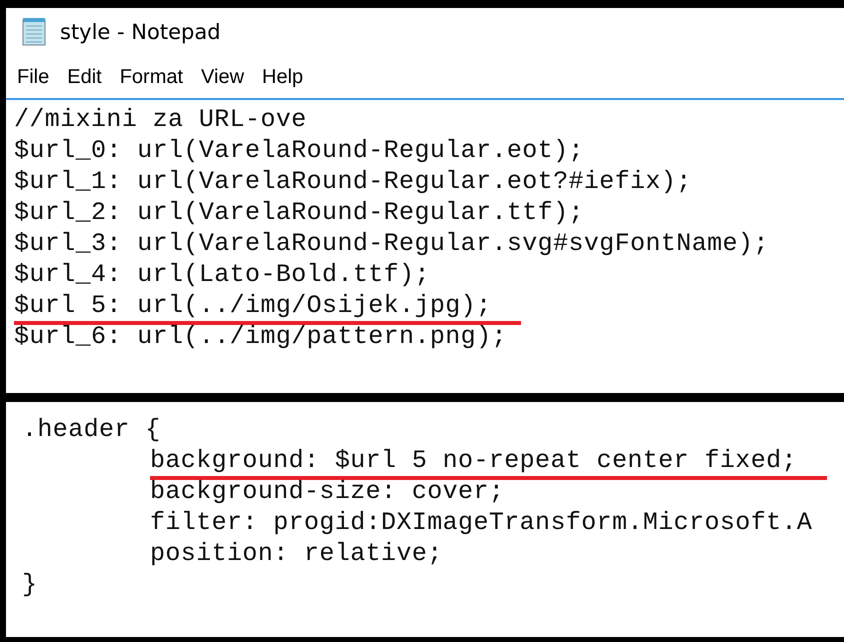 The height and width of the screenshot is (642, 844). What do you see at coordinates (268, 308) in the screenshot?
I see `code-line: $url 5: url(../img/Osijek.jpg);` at bounding box center [268, 308].